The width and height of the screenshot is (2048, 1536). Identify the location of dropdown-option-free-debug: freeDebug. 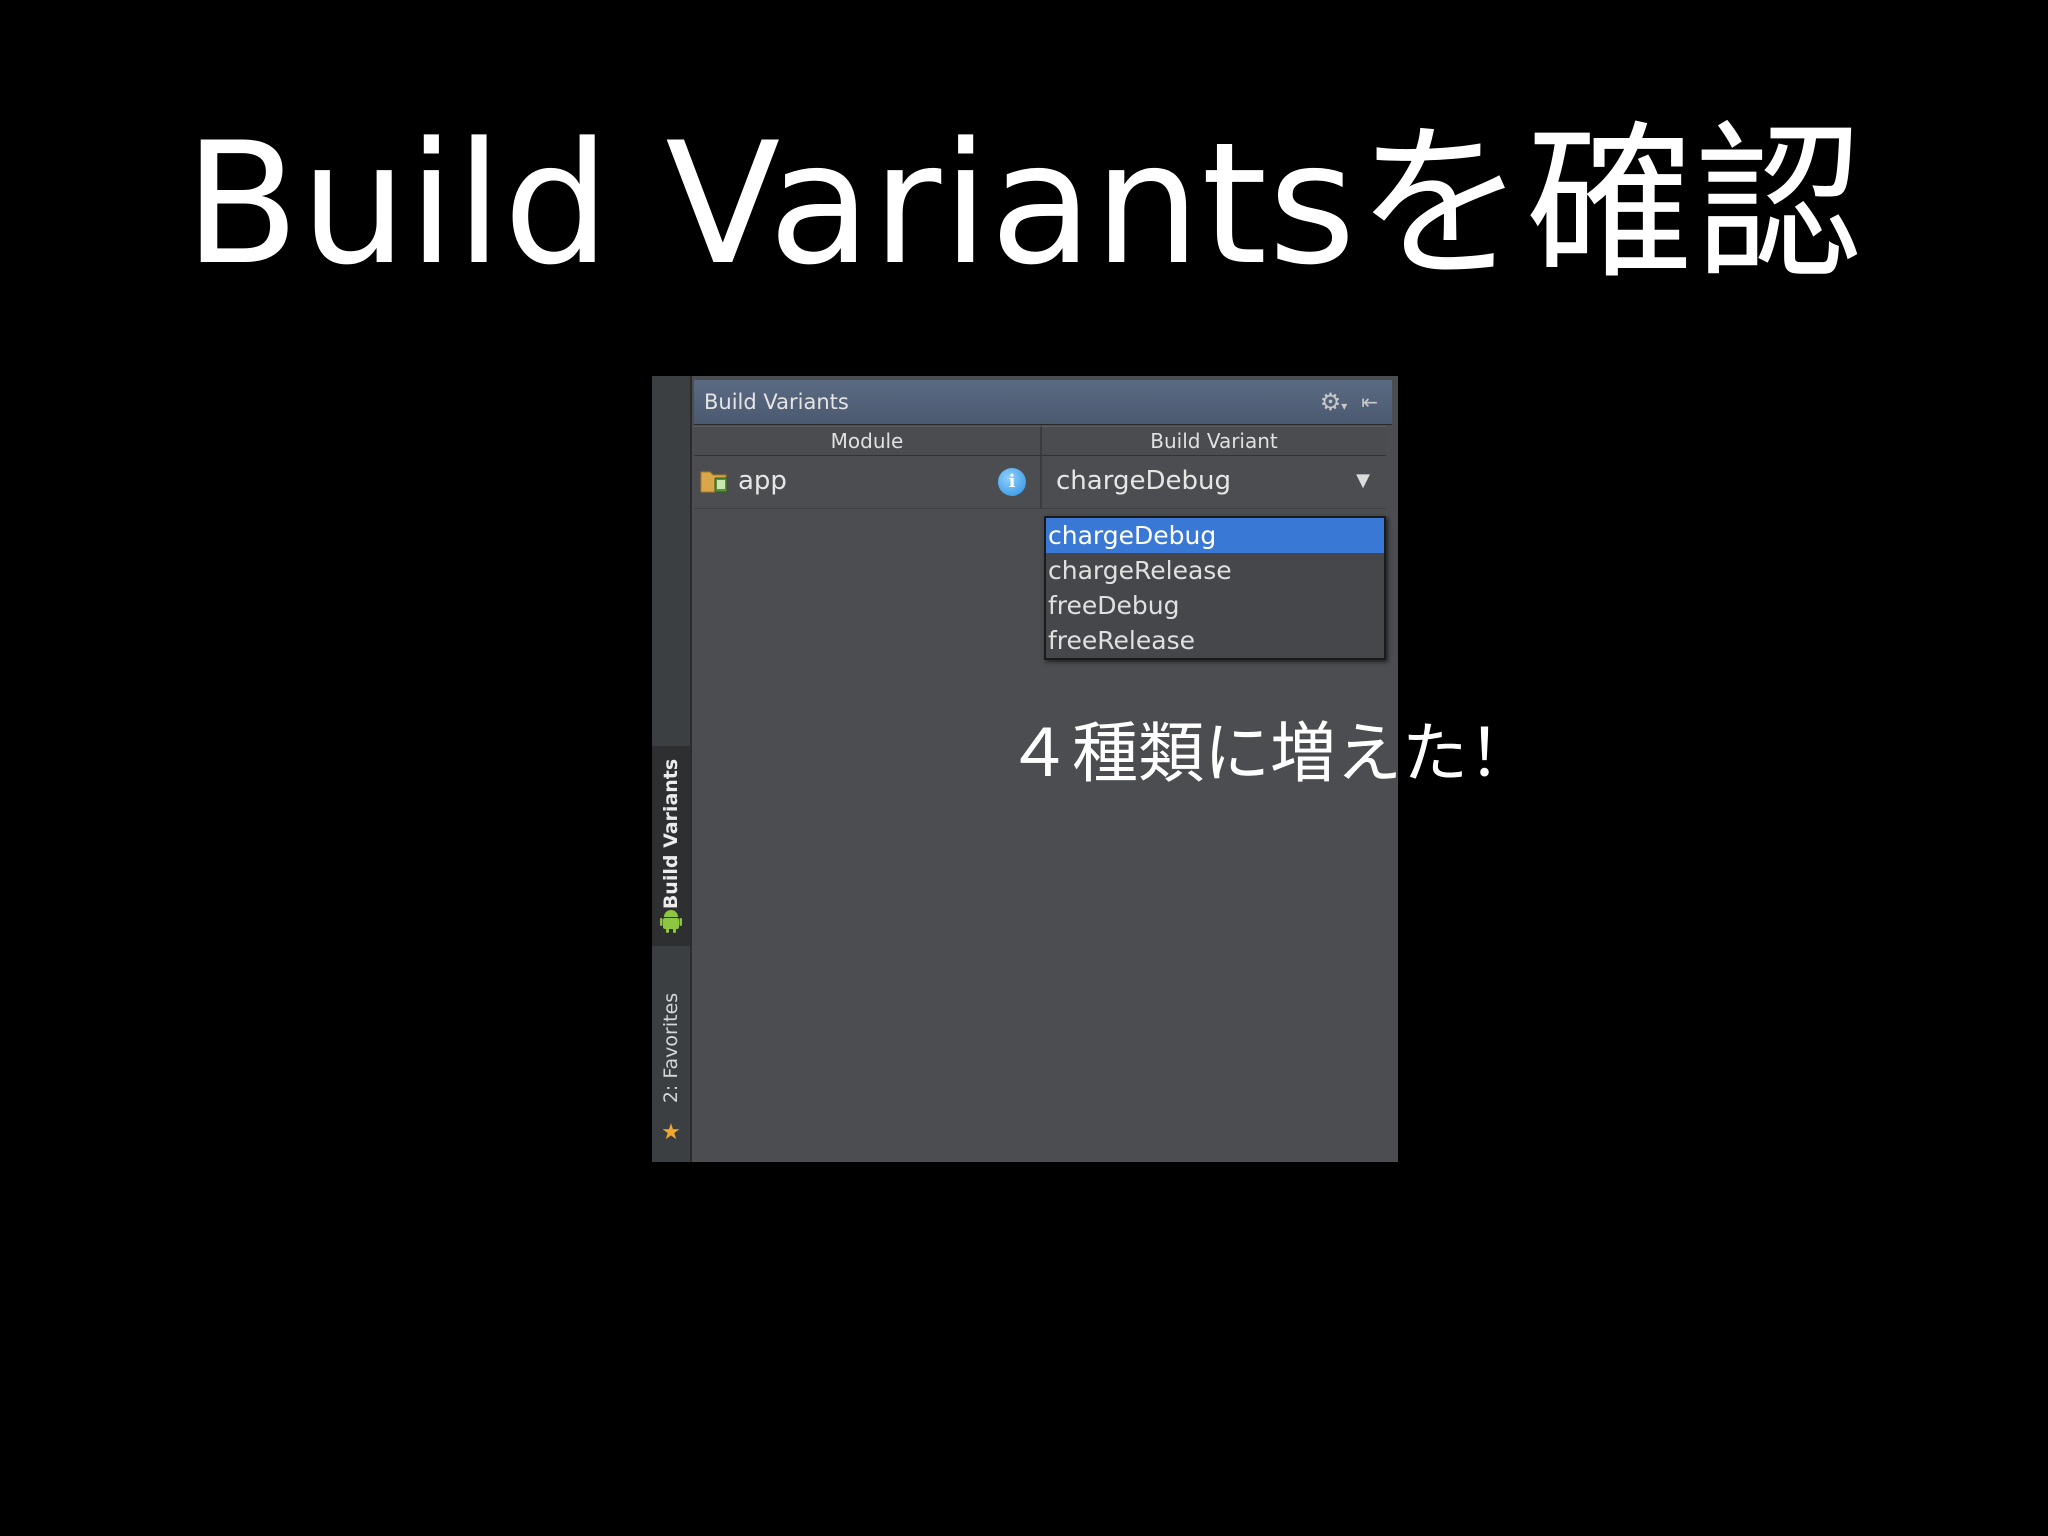
(1215, 605).